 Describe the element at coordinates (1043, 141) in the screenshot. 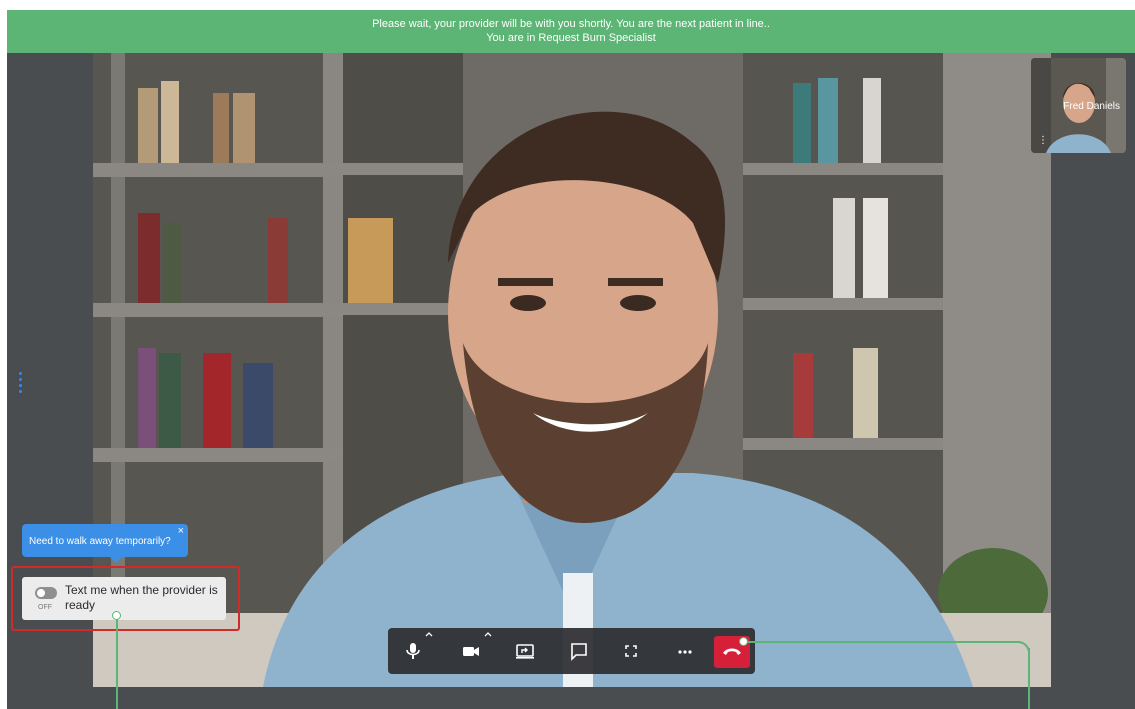

I see `more-vertical-icon: ⋮` at that location.